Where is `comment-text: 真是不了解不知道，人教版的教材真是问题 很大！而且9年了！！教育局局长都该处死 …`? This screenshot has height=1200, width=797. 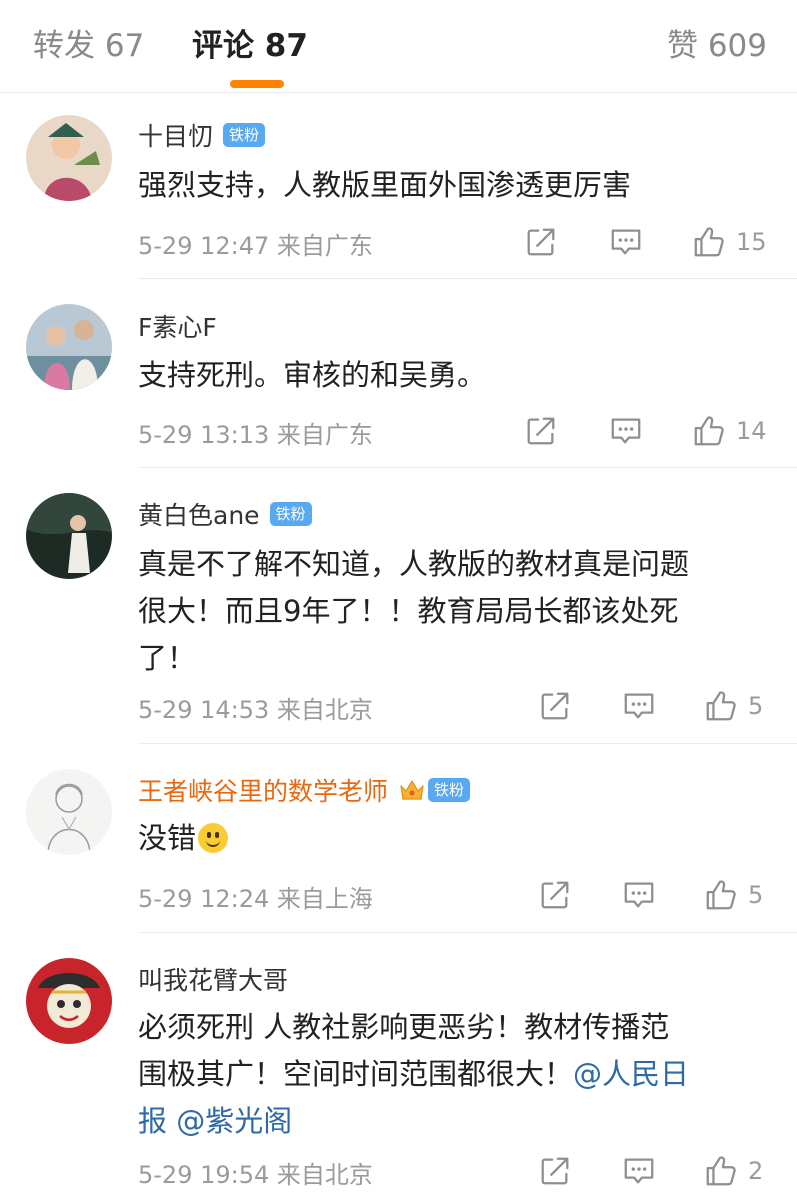 comment-text: 真是不了解不知道，人教版的教材真是问题 很大！而且9年了！！教育局局长都该处死 … is located at coordinates (458, 611).